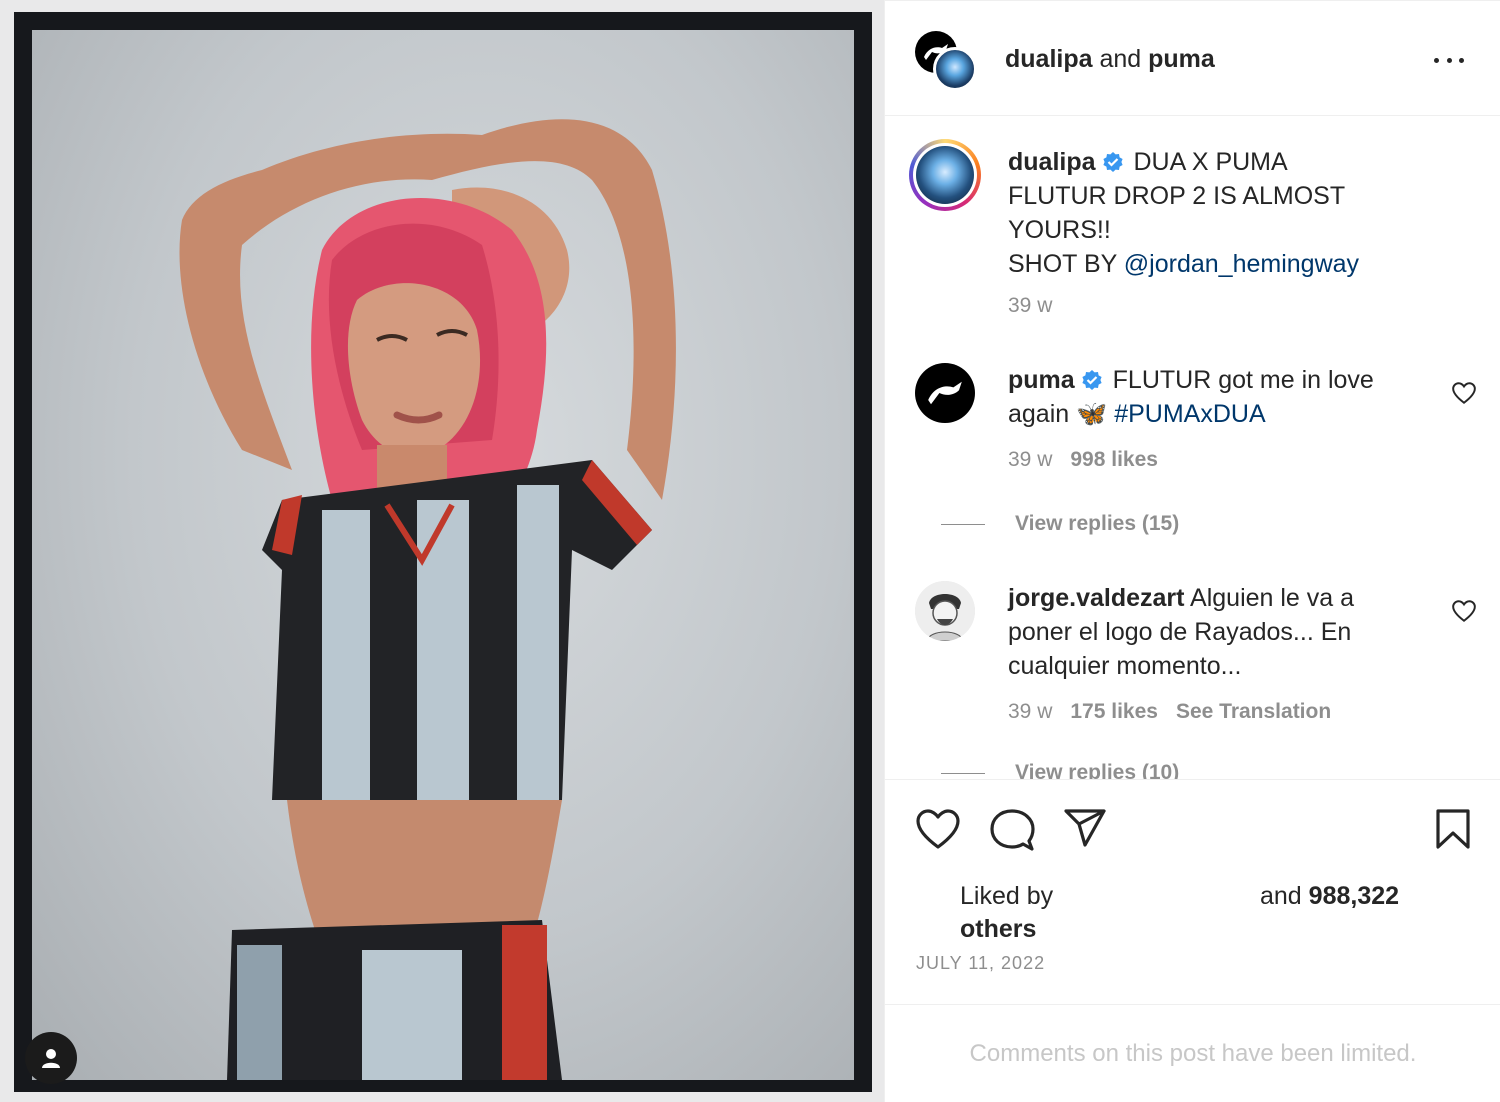 This screenshot has height=1102, width=1500. I want to click on more-options-button, so click(1449, 60).